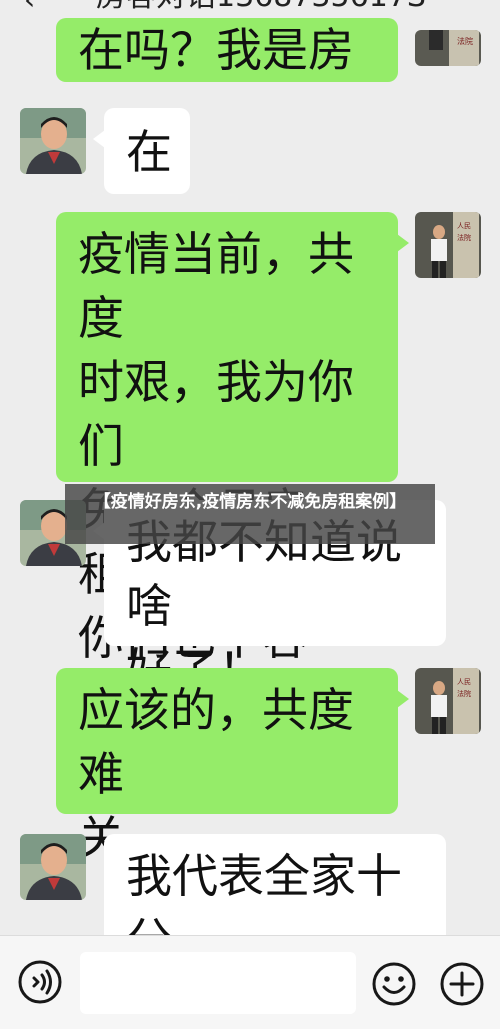 The image size is (500, 1029). I want to click on back-arrow-icon: ‹, so click(29, 6).